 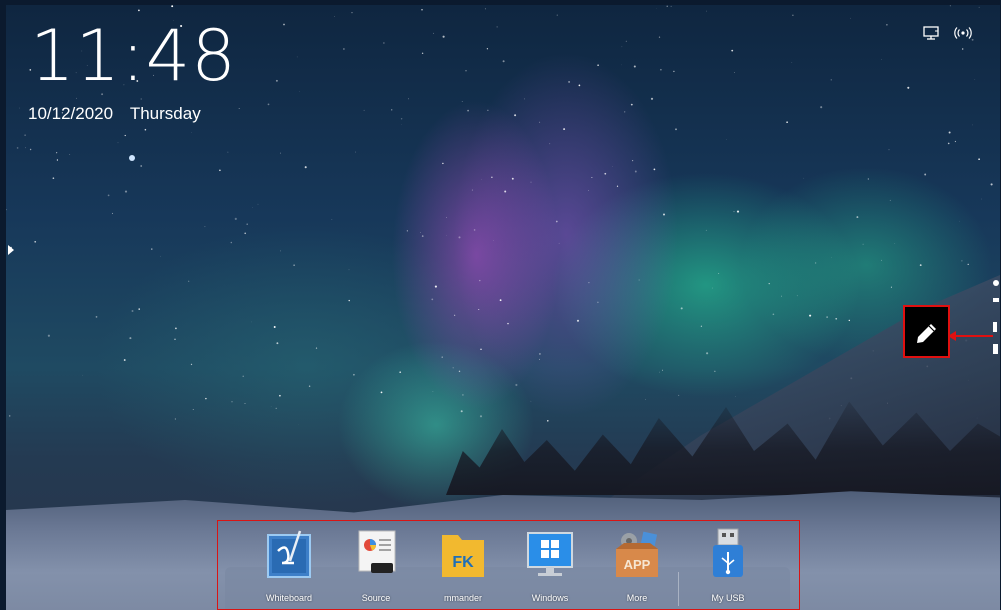 I want to click on highlight-arrow-head, so click(x=952, y=336).